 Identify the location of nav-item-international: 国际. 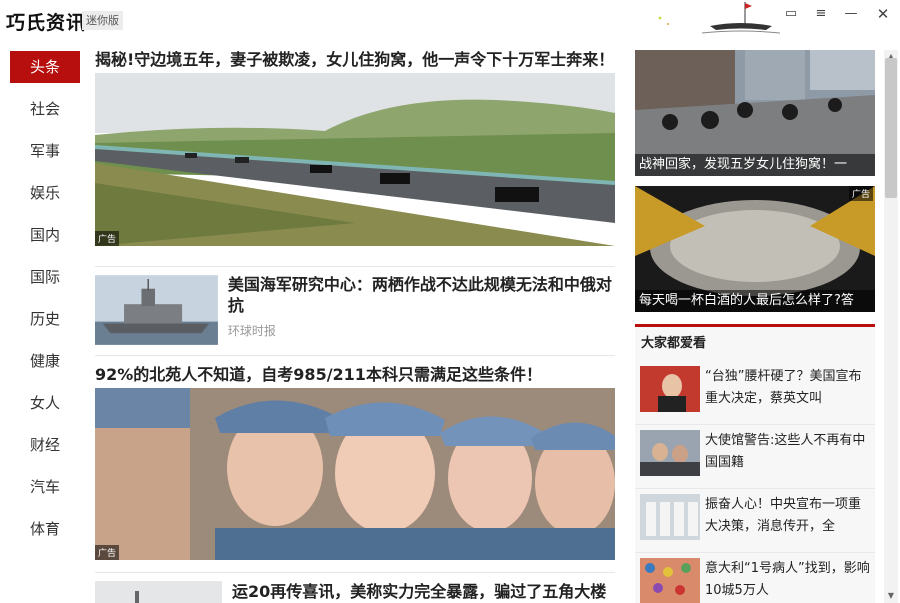
(45, 277).